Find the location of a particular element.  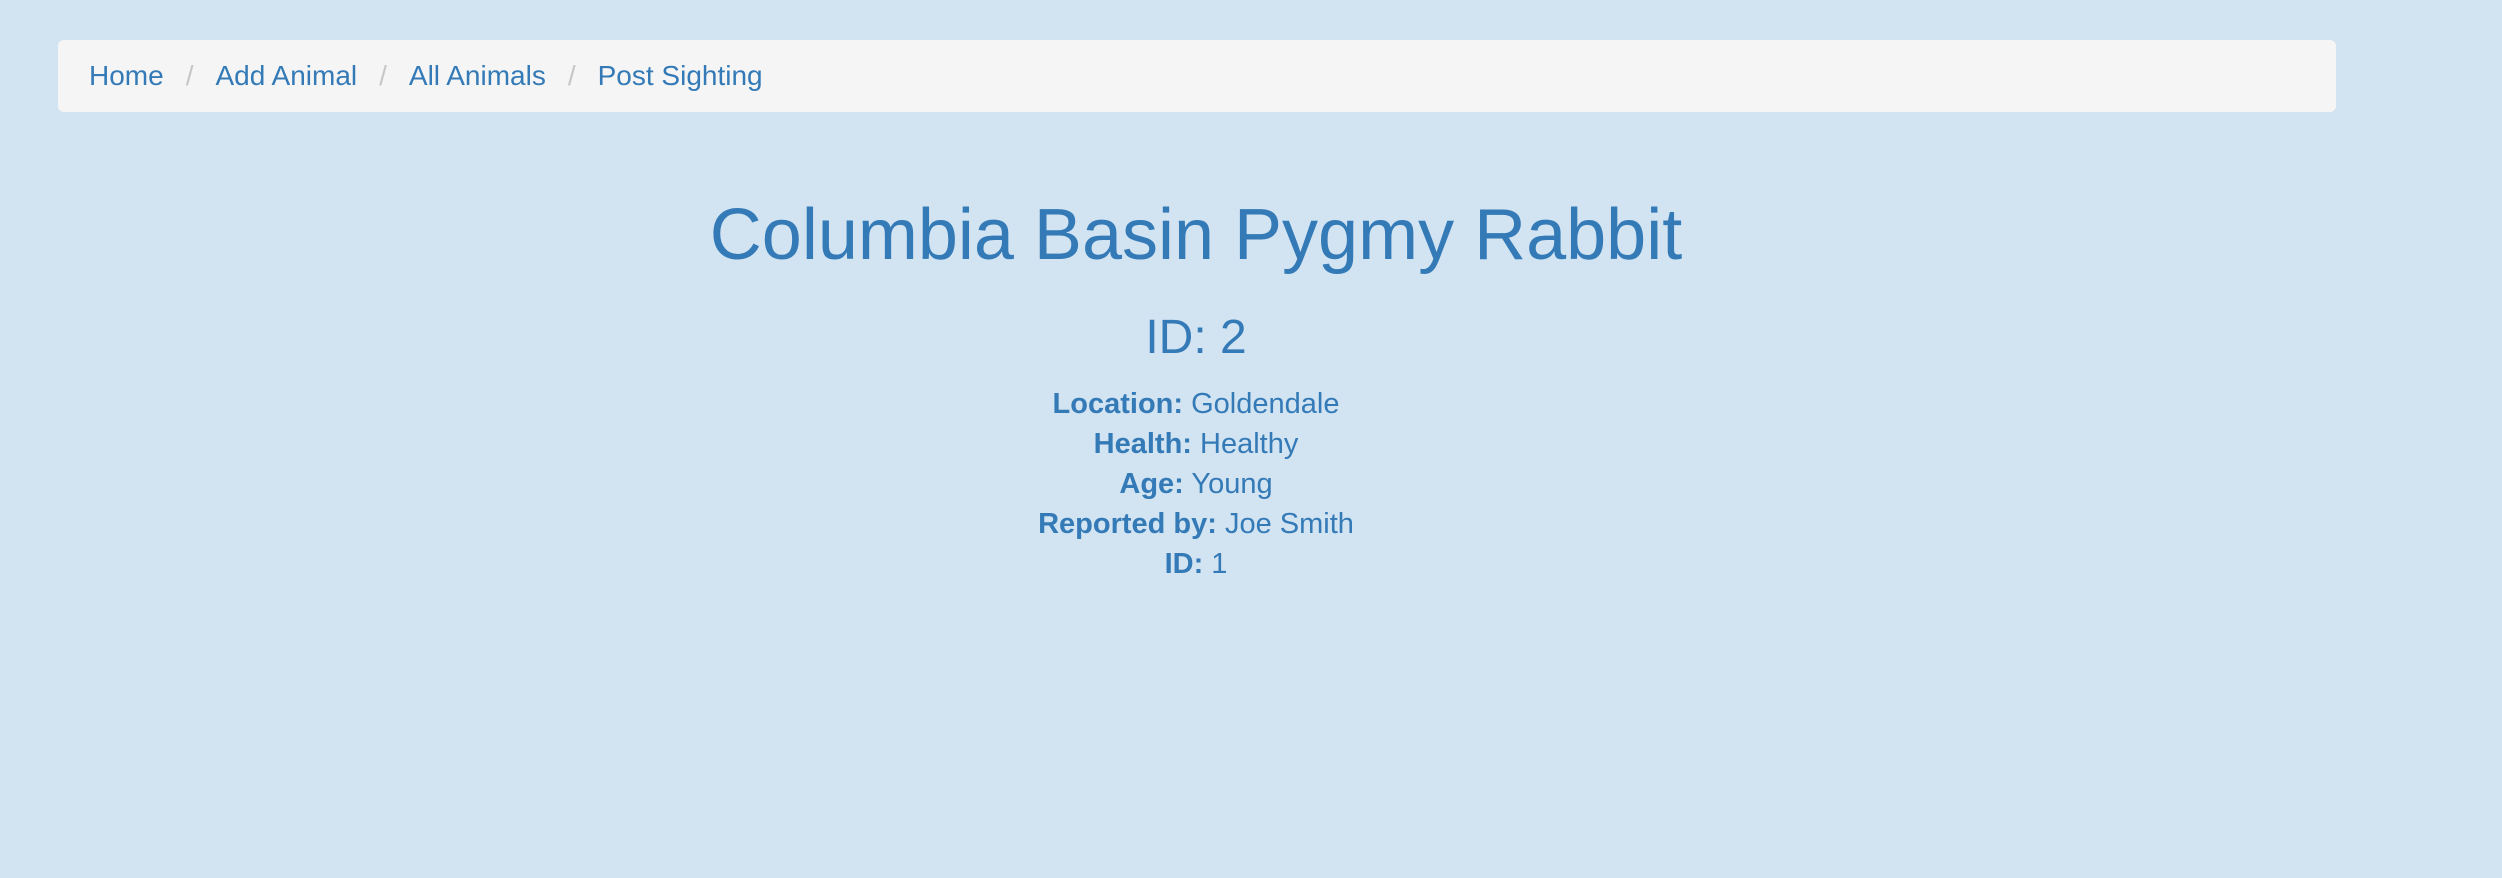

animal-id-heading: ID: 2 is located at coordinates (1196, 337).